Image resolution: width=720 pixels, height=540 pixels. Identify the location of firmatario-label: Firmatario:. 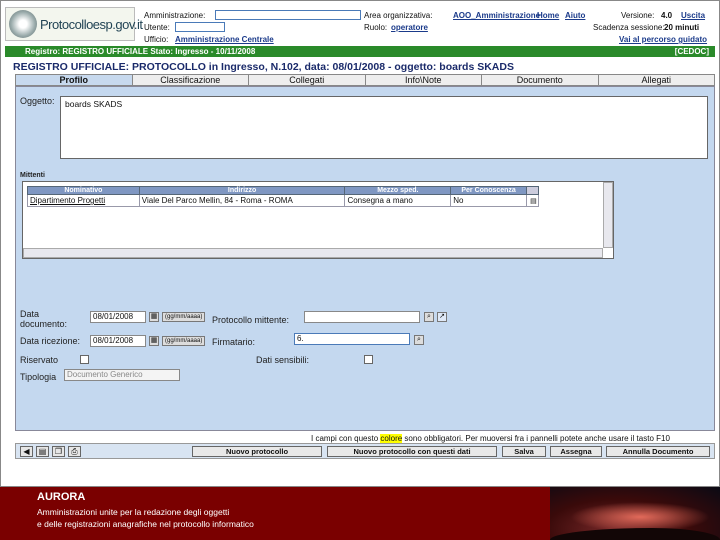
(234, 342).